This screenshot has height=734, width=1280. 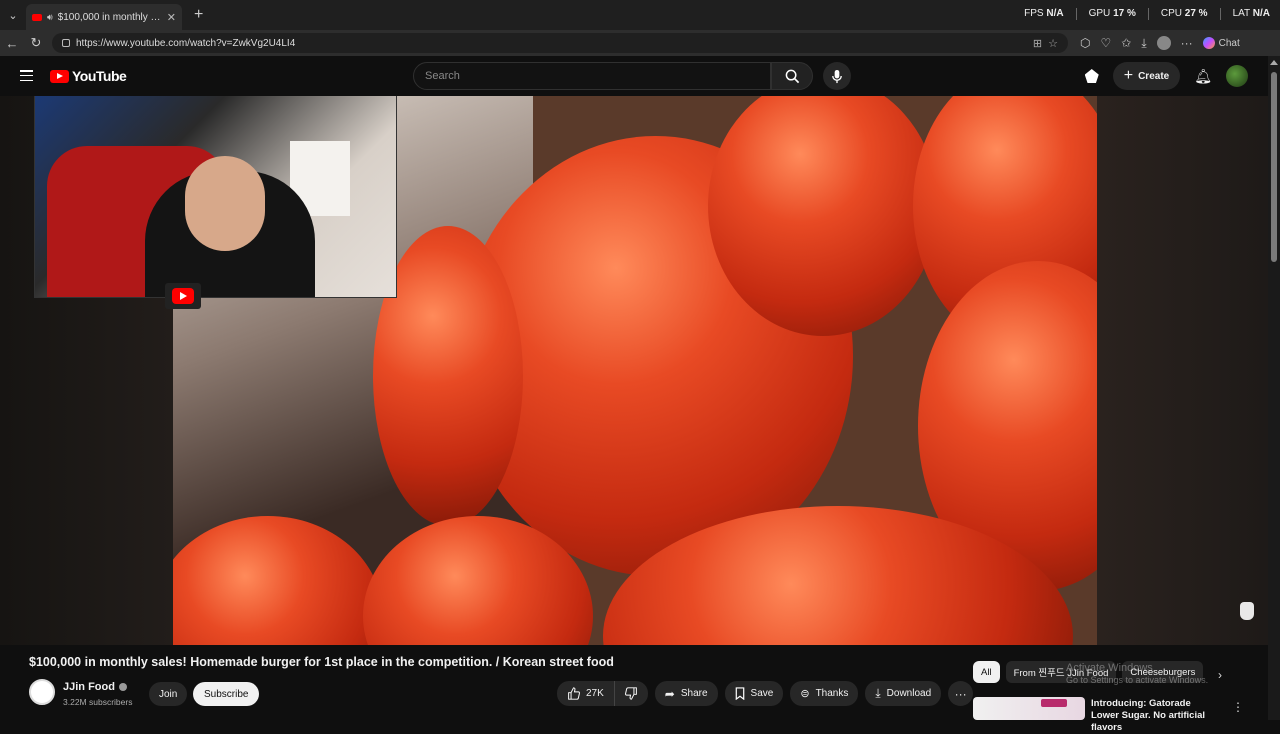 I want to click on dislike-button, so click(x=631, y=693).